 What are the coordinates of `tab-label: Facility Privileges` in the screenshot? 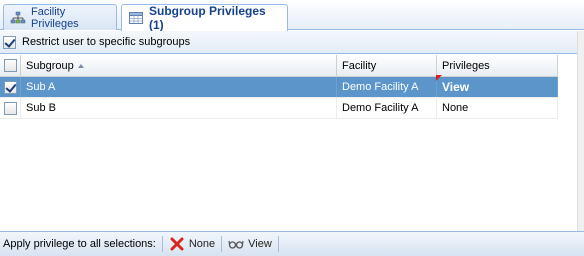 It's located at (55, 17).